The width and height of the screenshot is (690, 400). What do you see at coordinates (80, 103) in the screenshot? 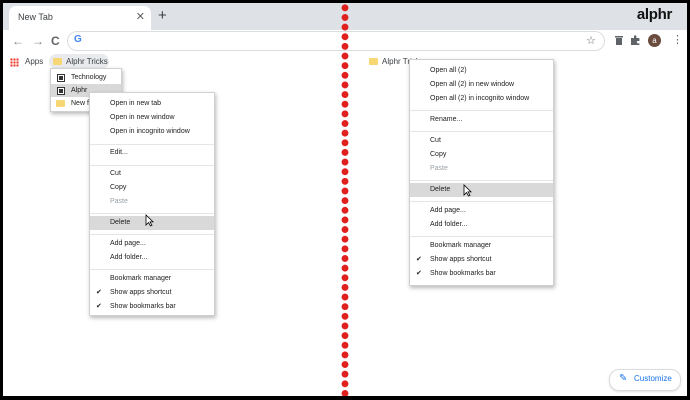
I see `dropdown-item-label: New f` at bounding box center [80, 103].